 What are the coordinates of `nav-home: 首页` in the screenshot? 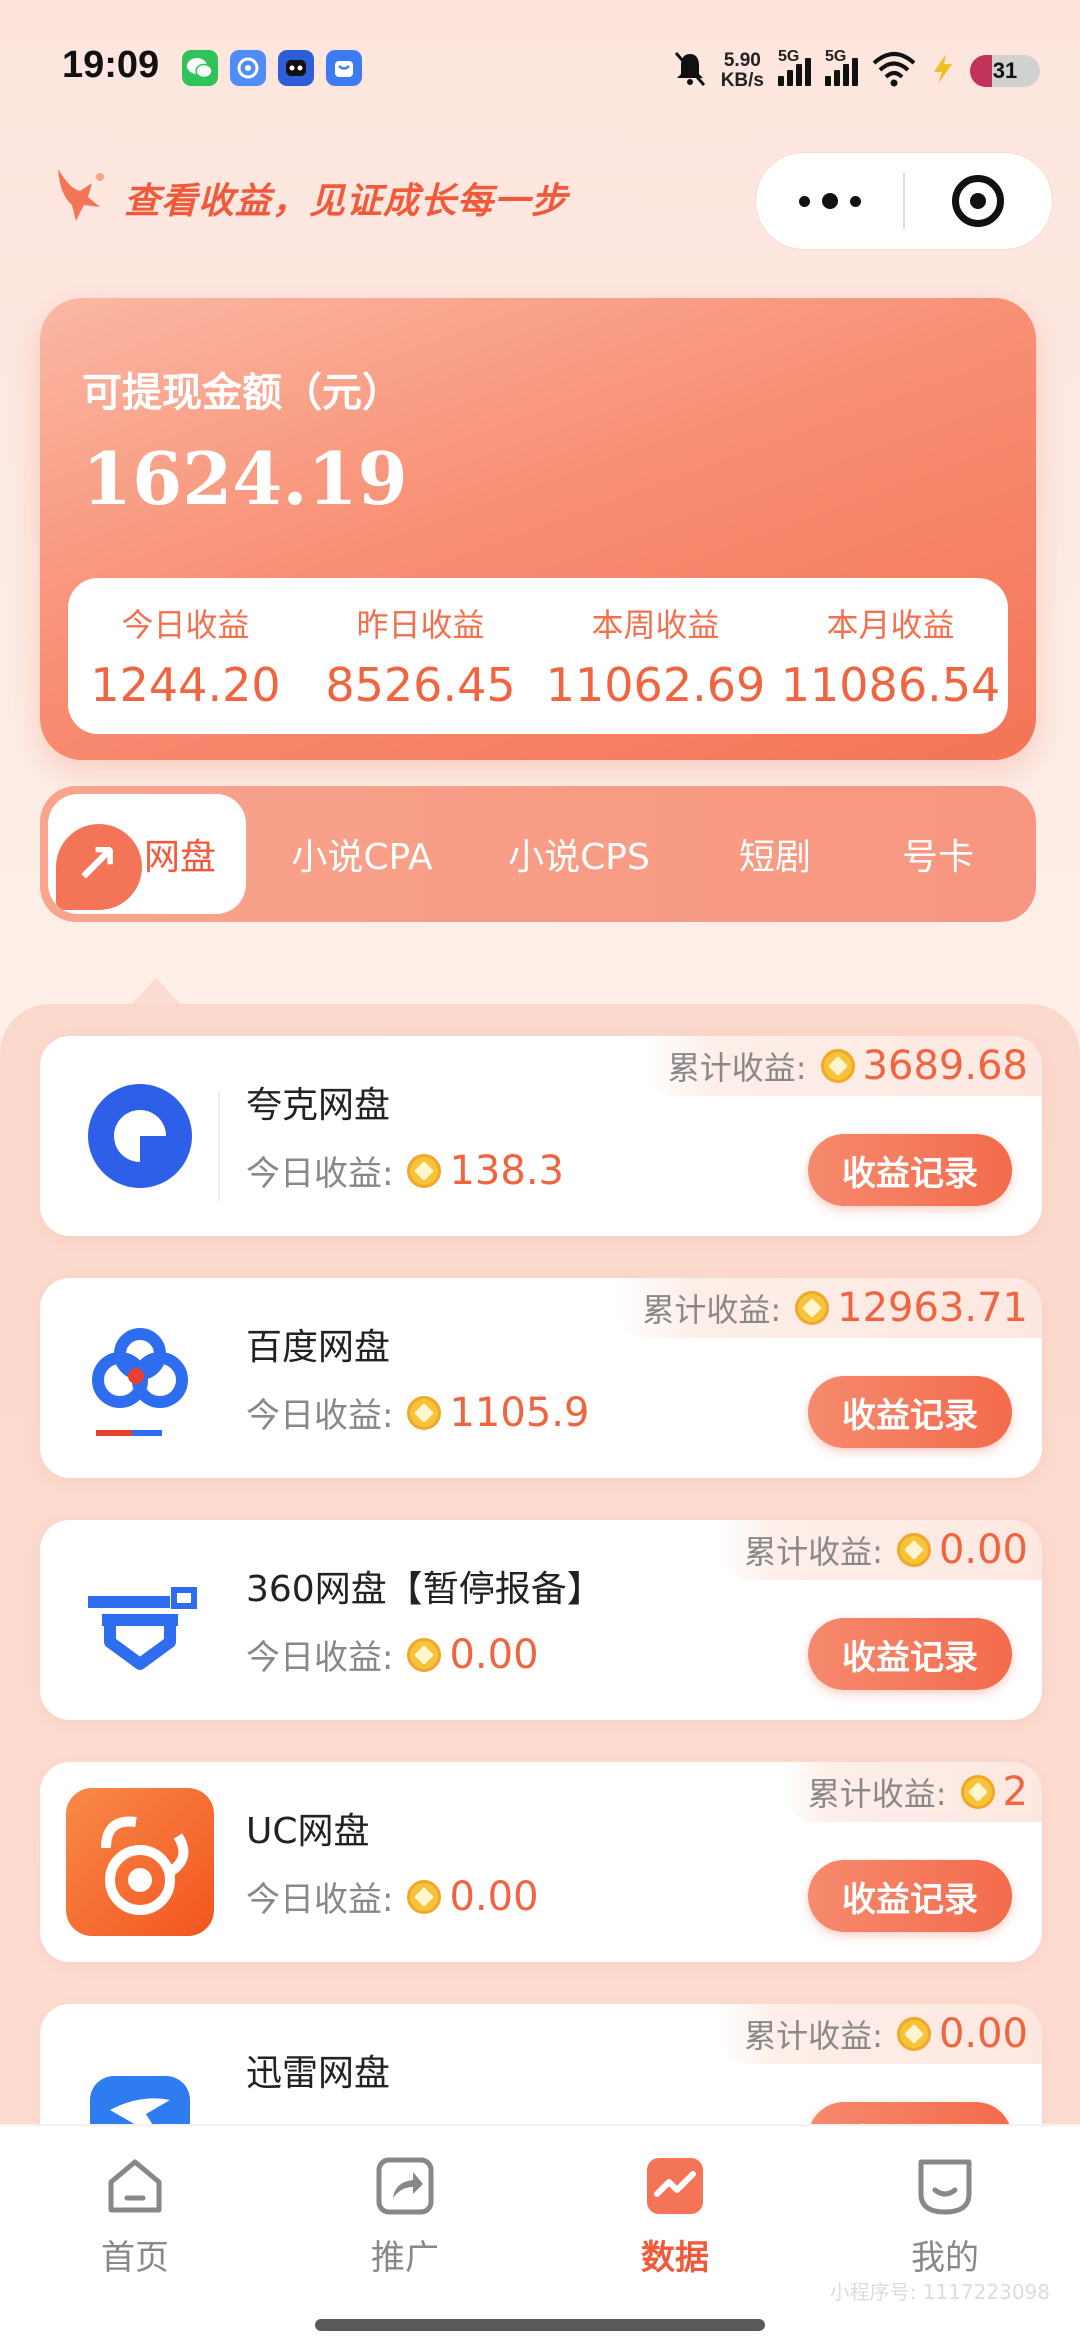 It's located at (135, 2216).